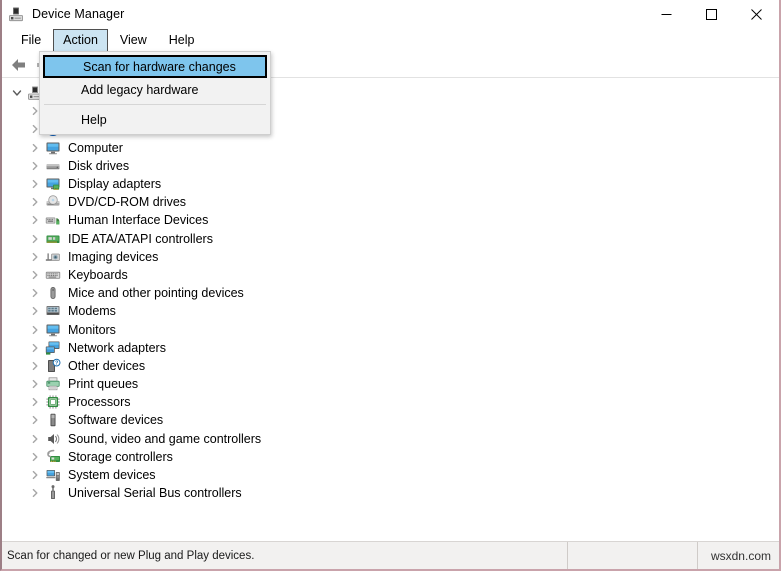 The image size is (781, 571). I want to click on tree-item-label: Disk drives, so click(99, 165).